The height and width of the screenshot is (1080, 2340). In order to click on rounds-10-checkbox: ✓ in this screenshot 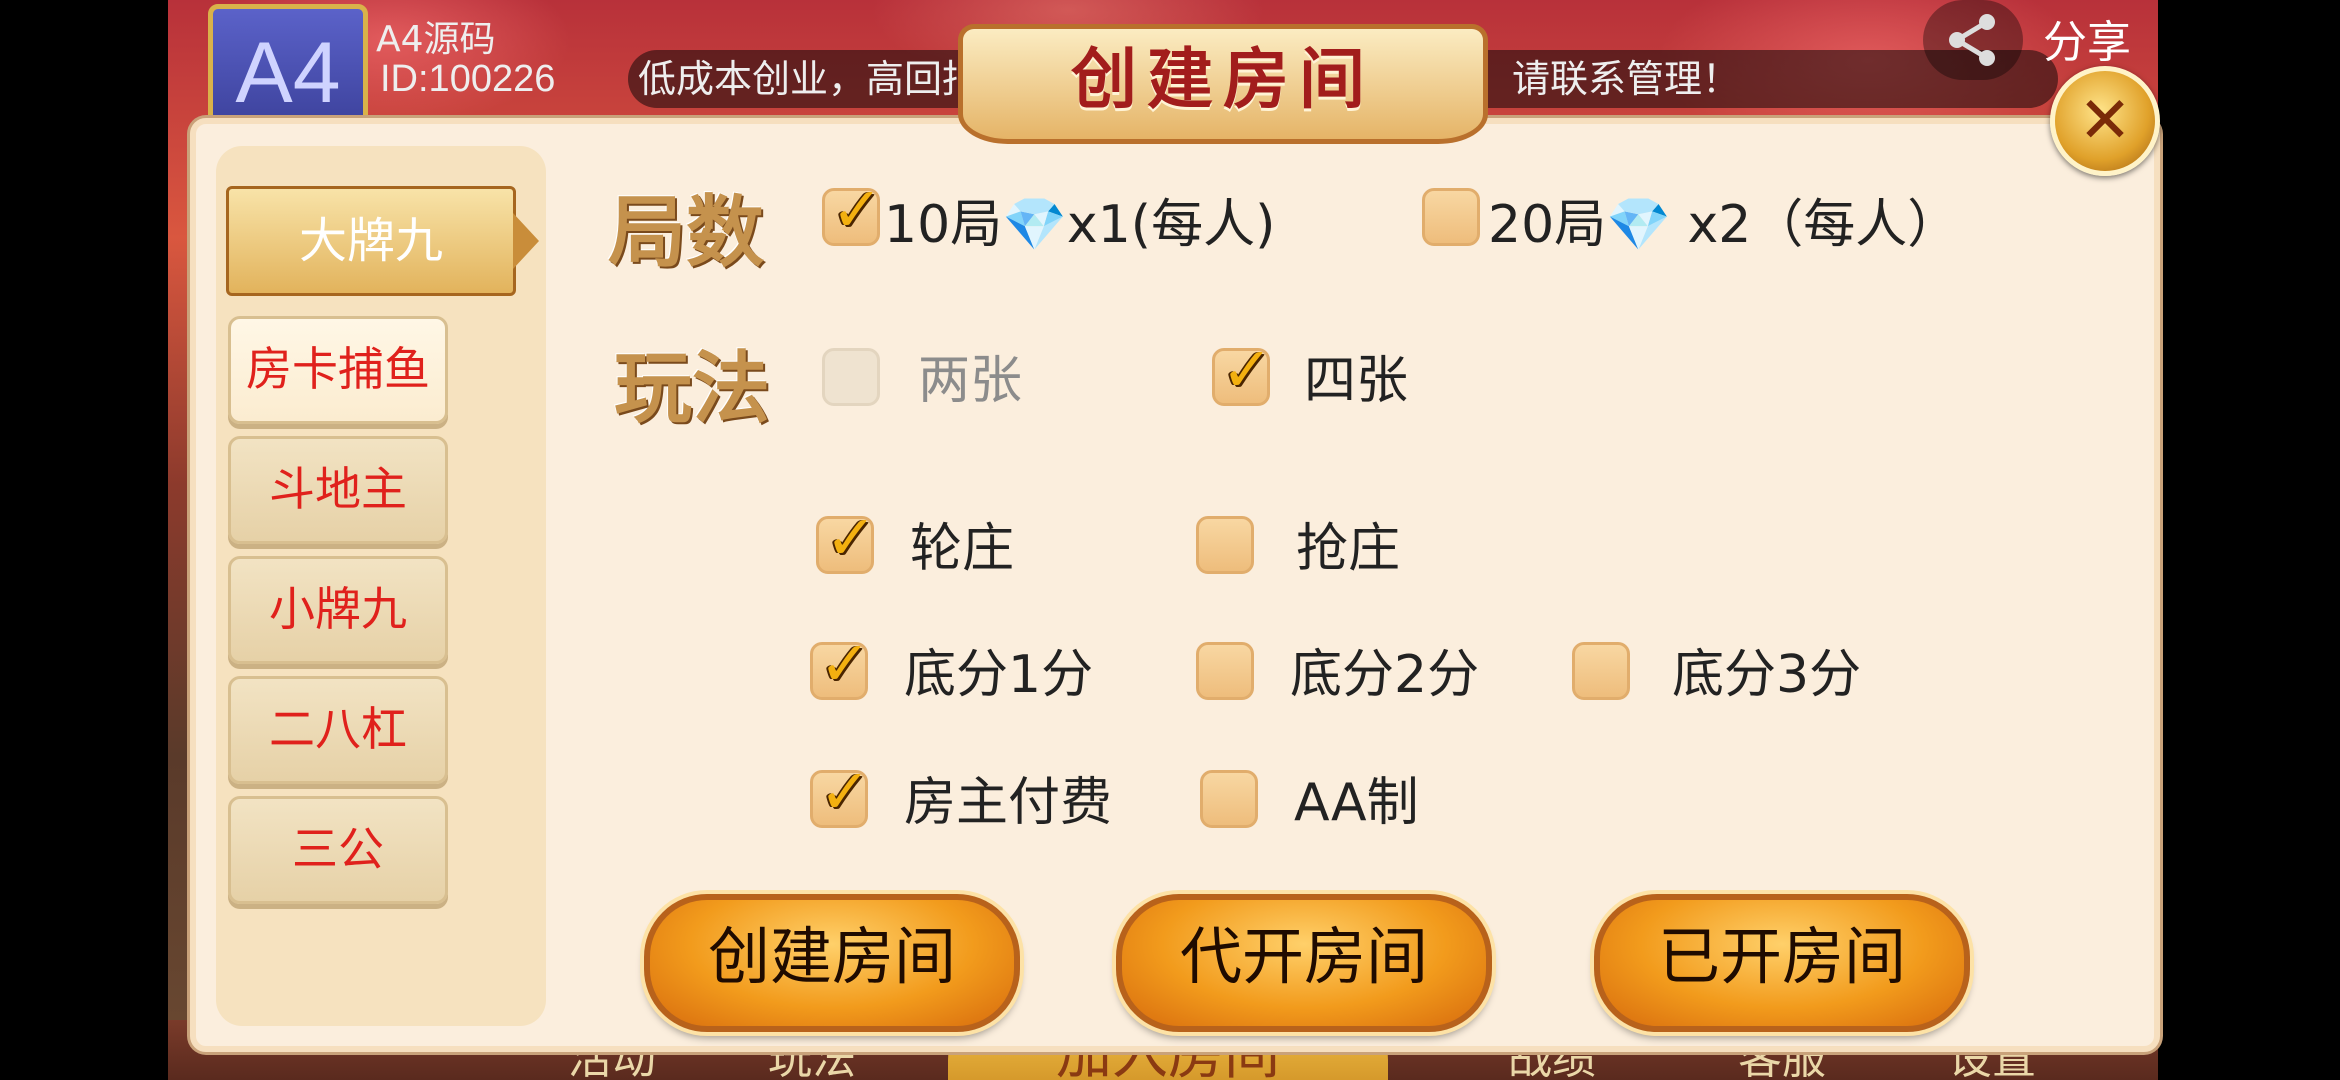, I will do `click(852, 210)`.